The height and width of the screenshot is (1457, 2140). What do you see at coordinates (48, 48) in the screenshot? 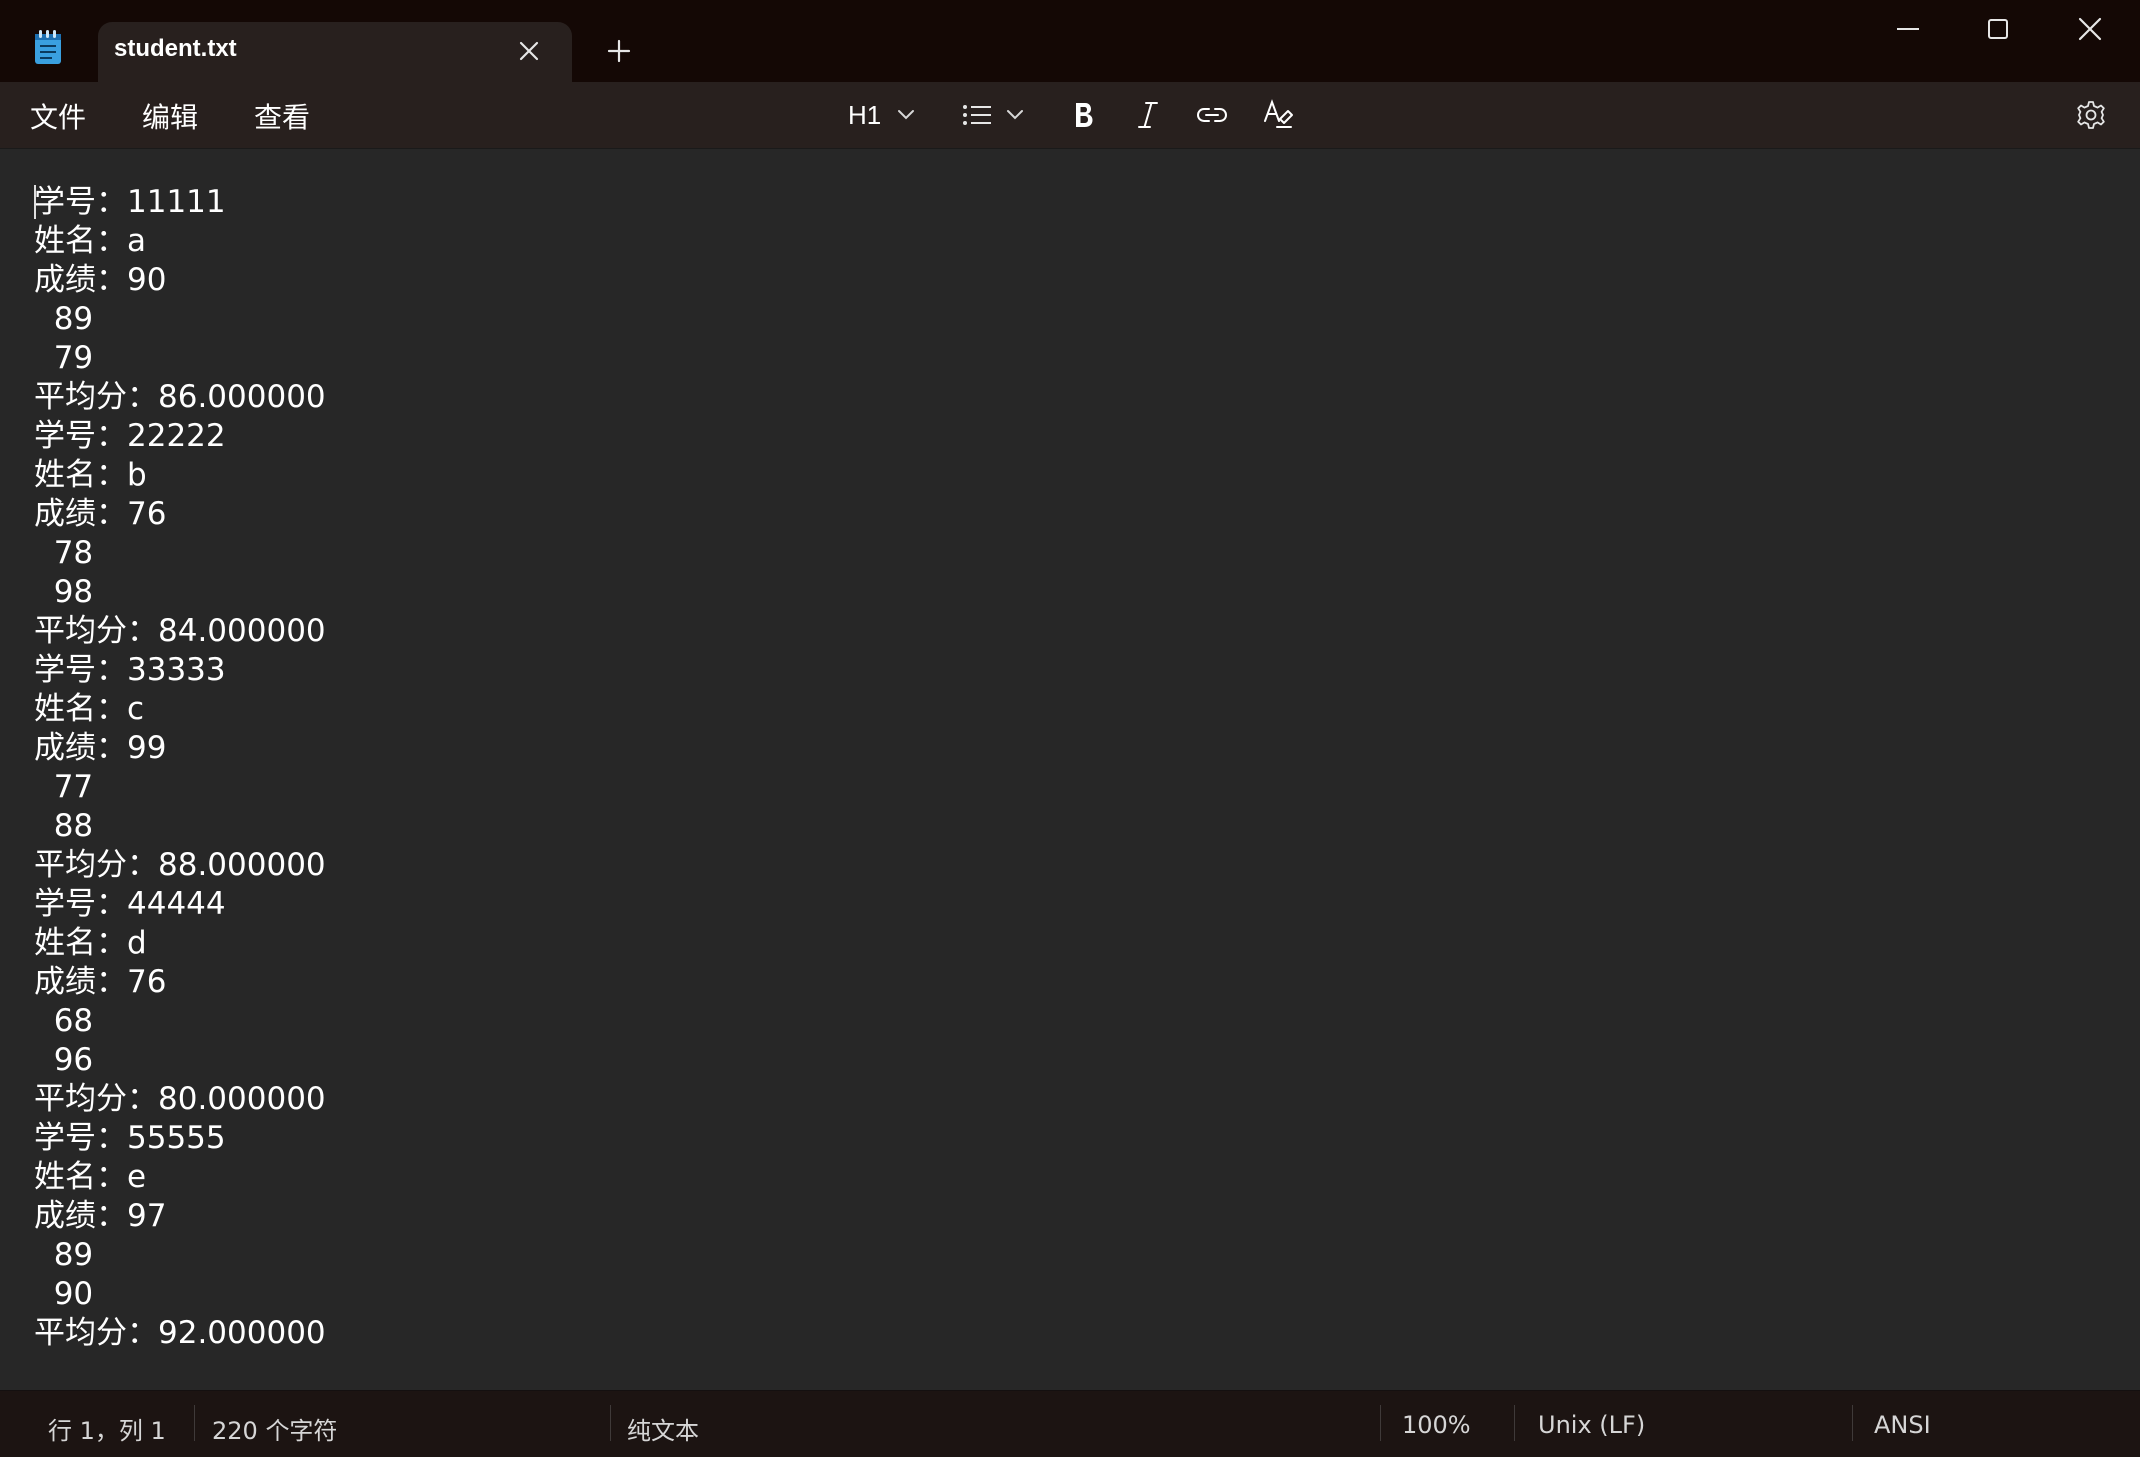
I see `notepad-icon` at bounding box center [48, 48].